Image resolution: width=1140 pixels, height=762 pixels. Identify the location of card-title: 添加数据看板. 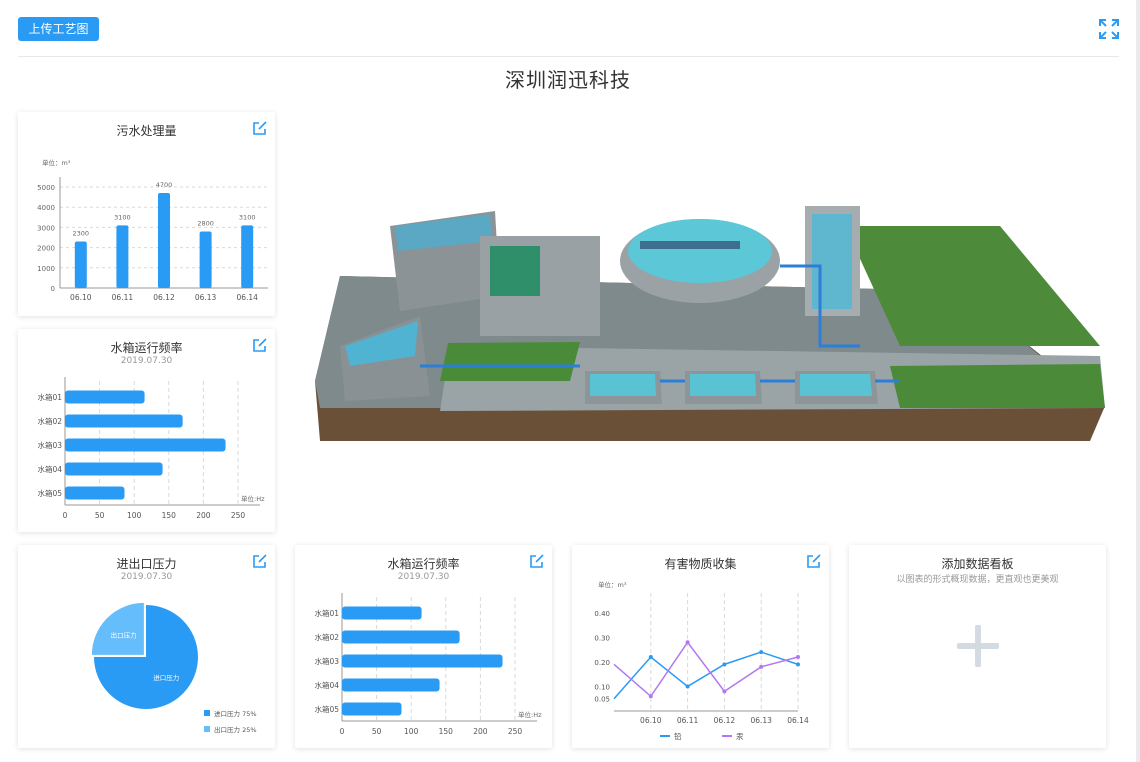
(977, 564).